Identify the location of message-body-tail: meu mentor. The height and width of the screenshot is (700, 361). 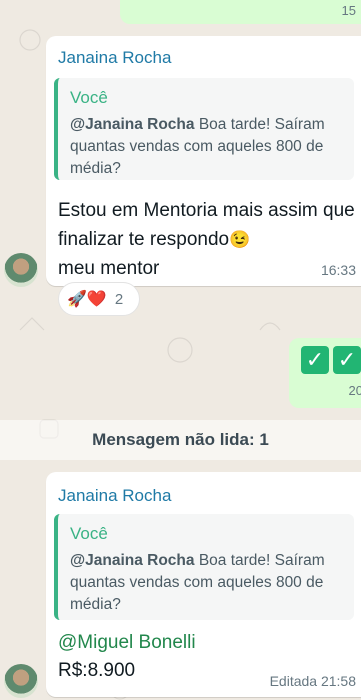
(109, 268).